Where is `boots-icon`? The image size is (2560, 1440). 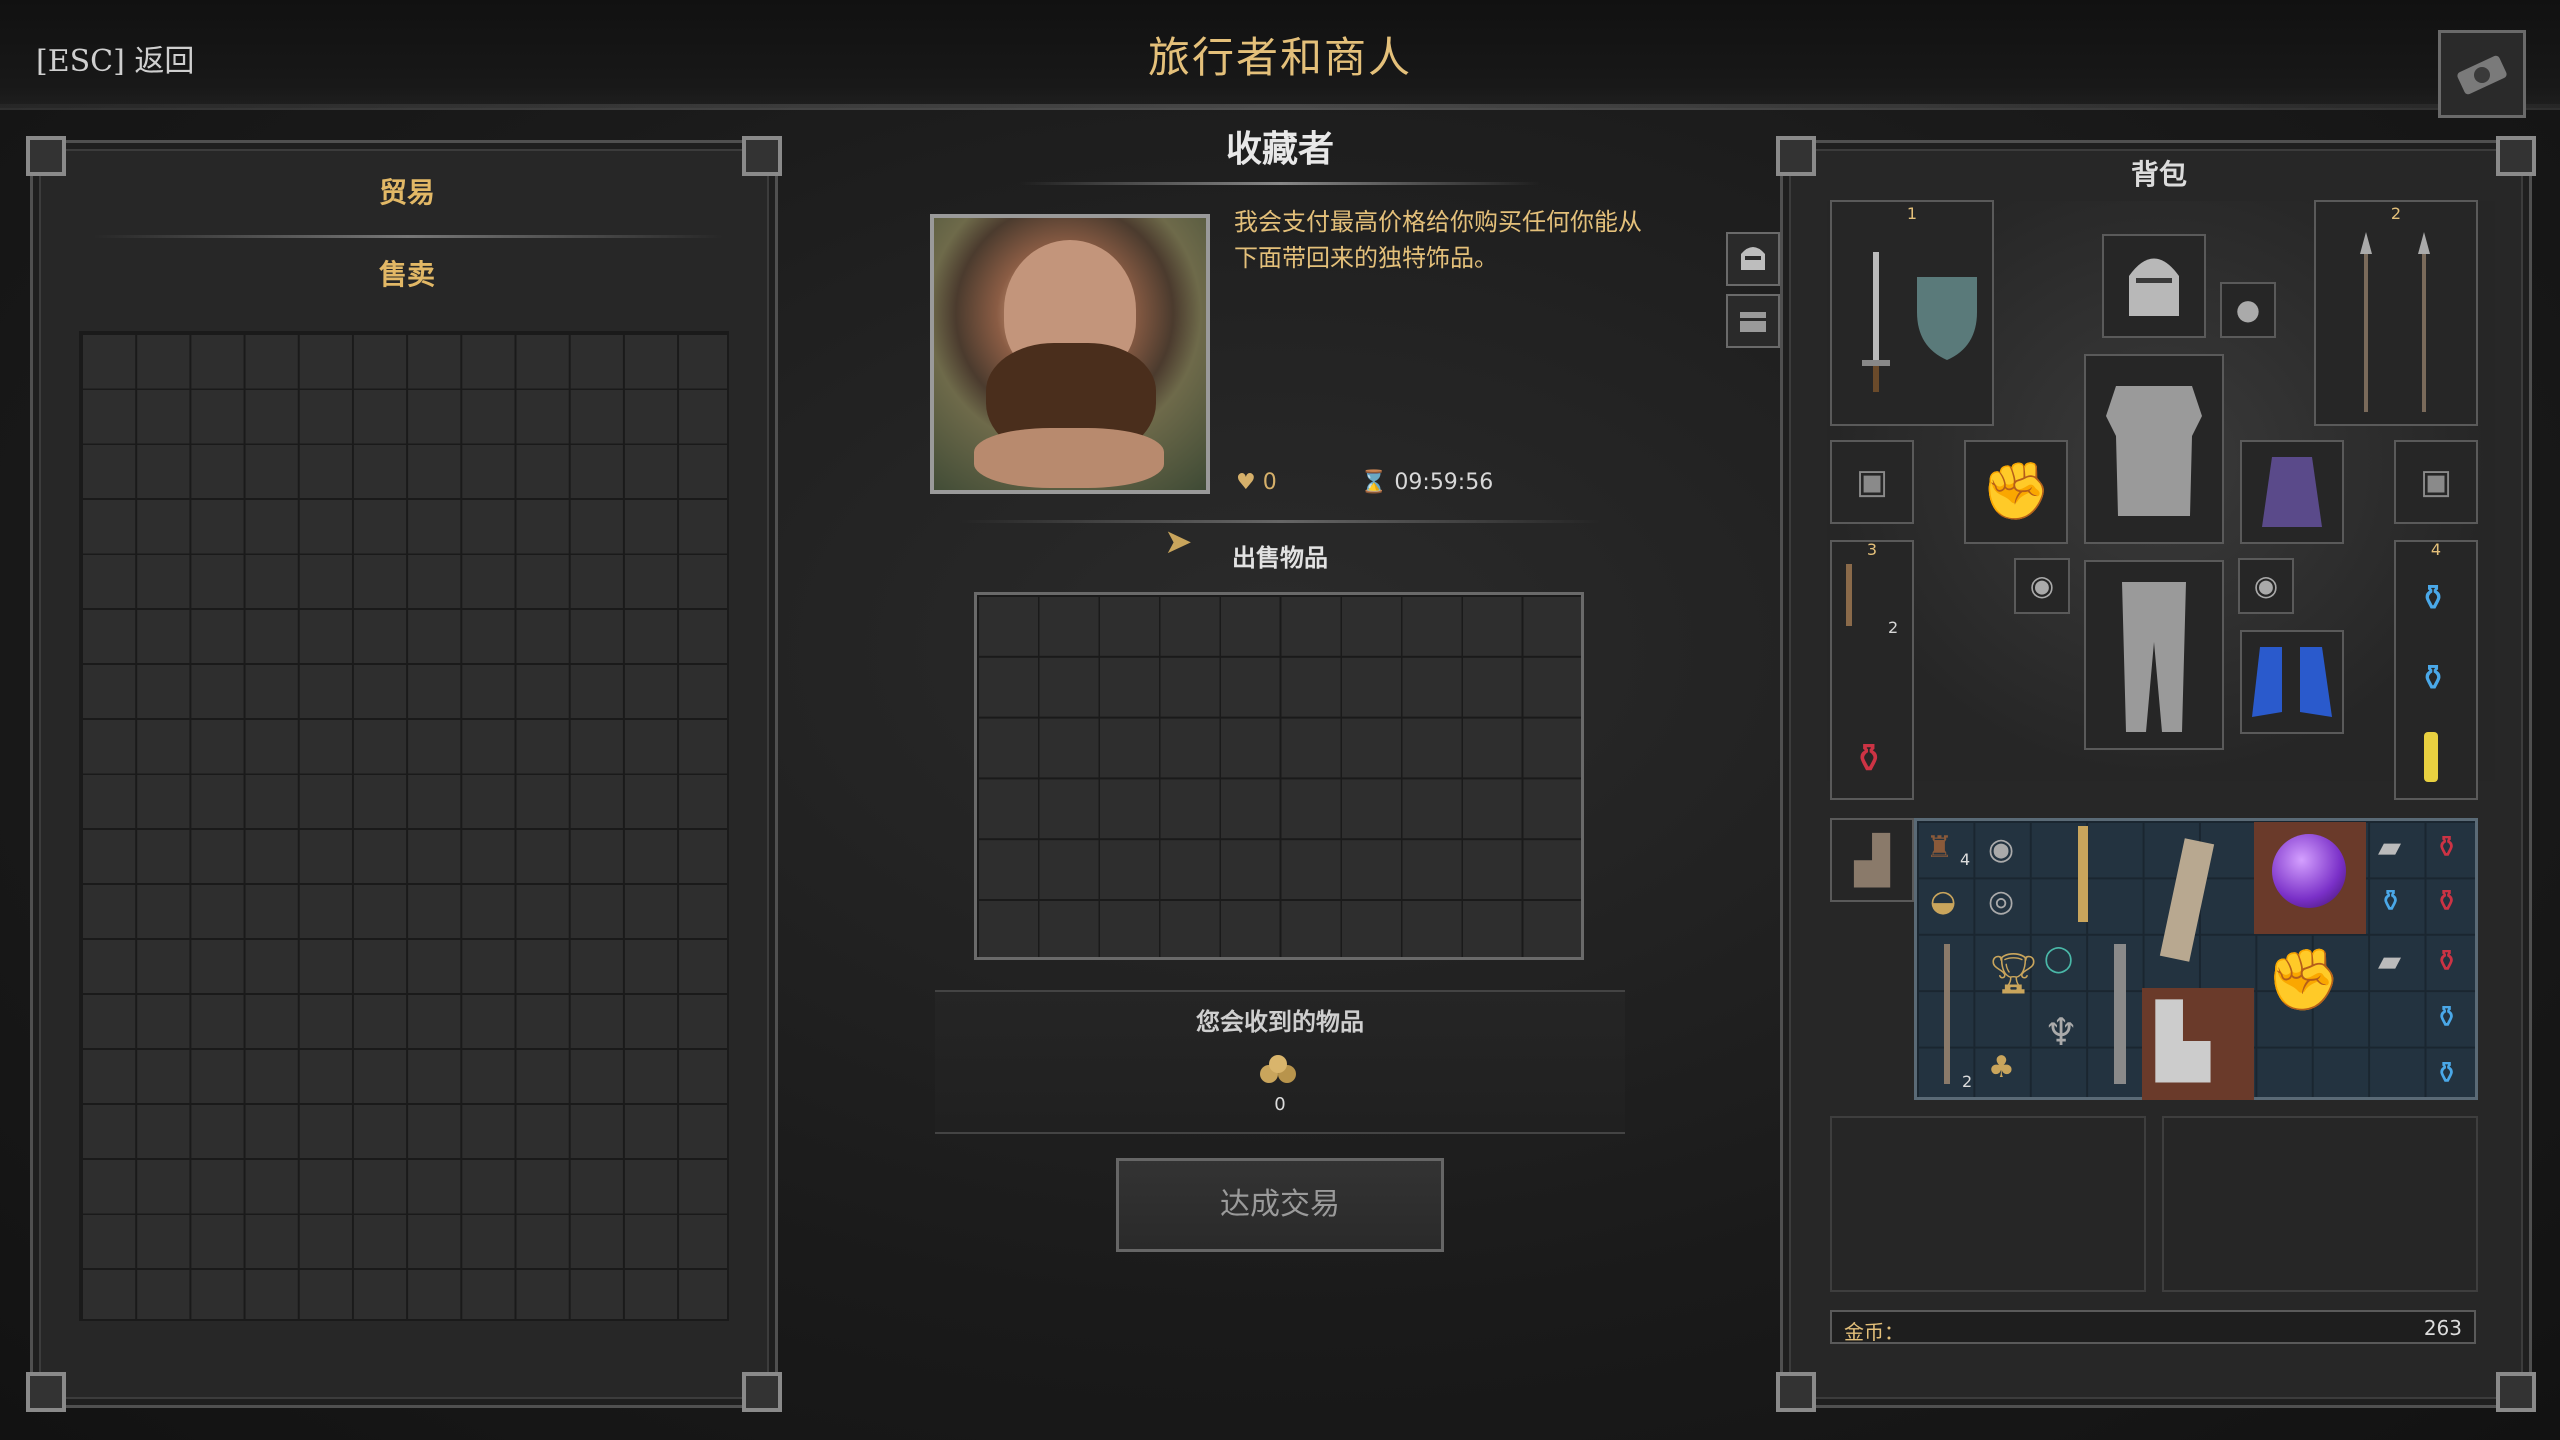 boots-icon is located at coordinates (2292, 682).